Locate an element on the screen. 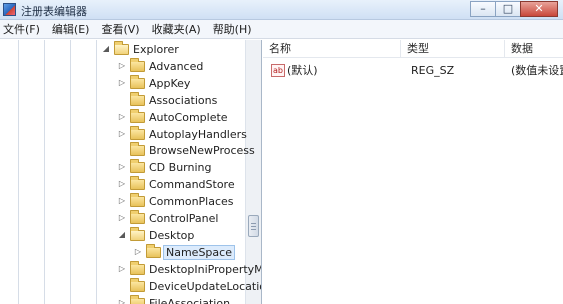  tree-item: ▷ AppKey is located at coordinates (122, 83).